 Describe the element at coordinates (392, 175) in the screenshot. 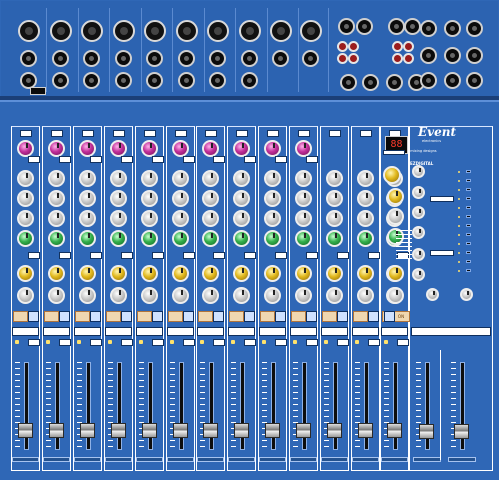

I see `fx-program-knob` at that location.